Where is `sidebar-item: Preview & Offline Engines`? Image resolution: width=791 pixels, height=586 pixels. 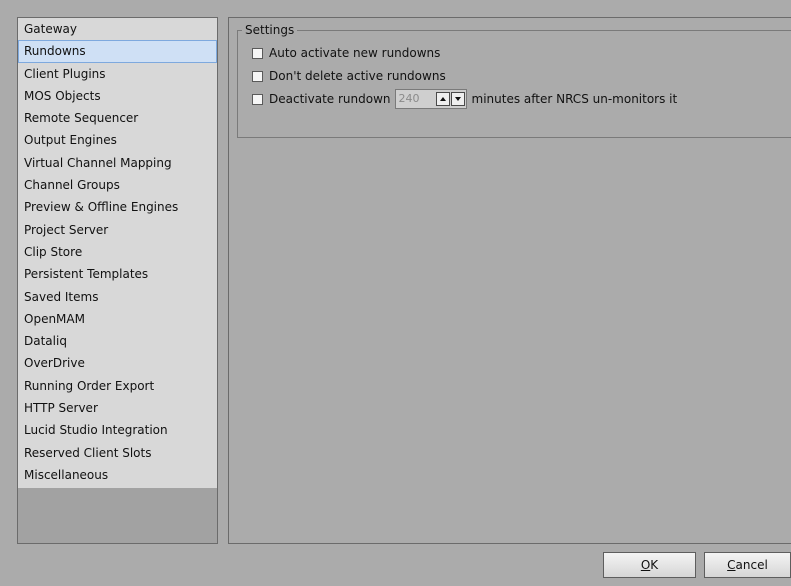 sidebar-item: Preview & Offline Engines is located at coordinates (117, 207).